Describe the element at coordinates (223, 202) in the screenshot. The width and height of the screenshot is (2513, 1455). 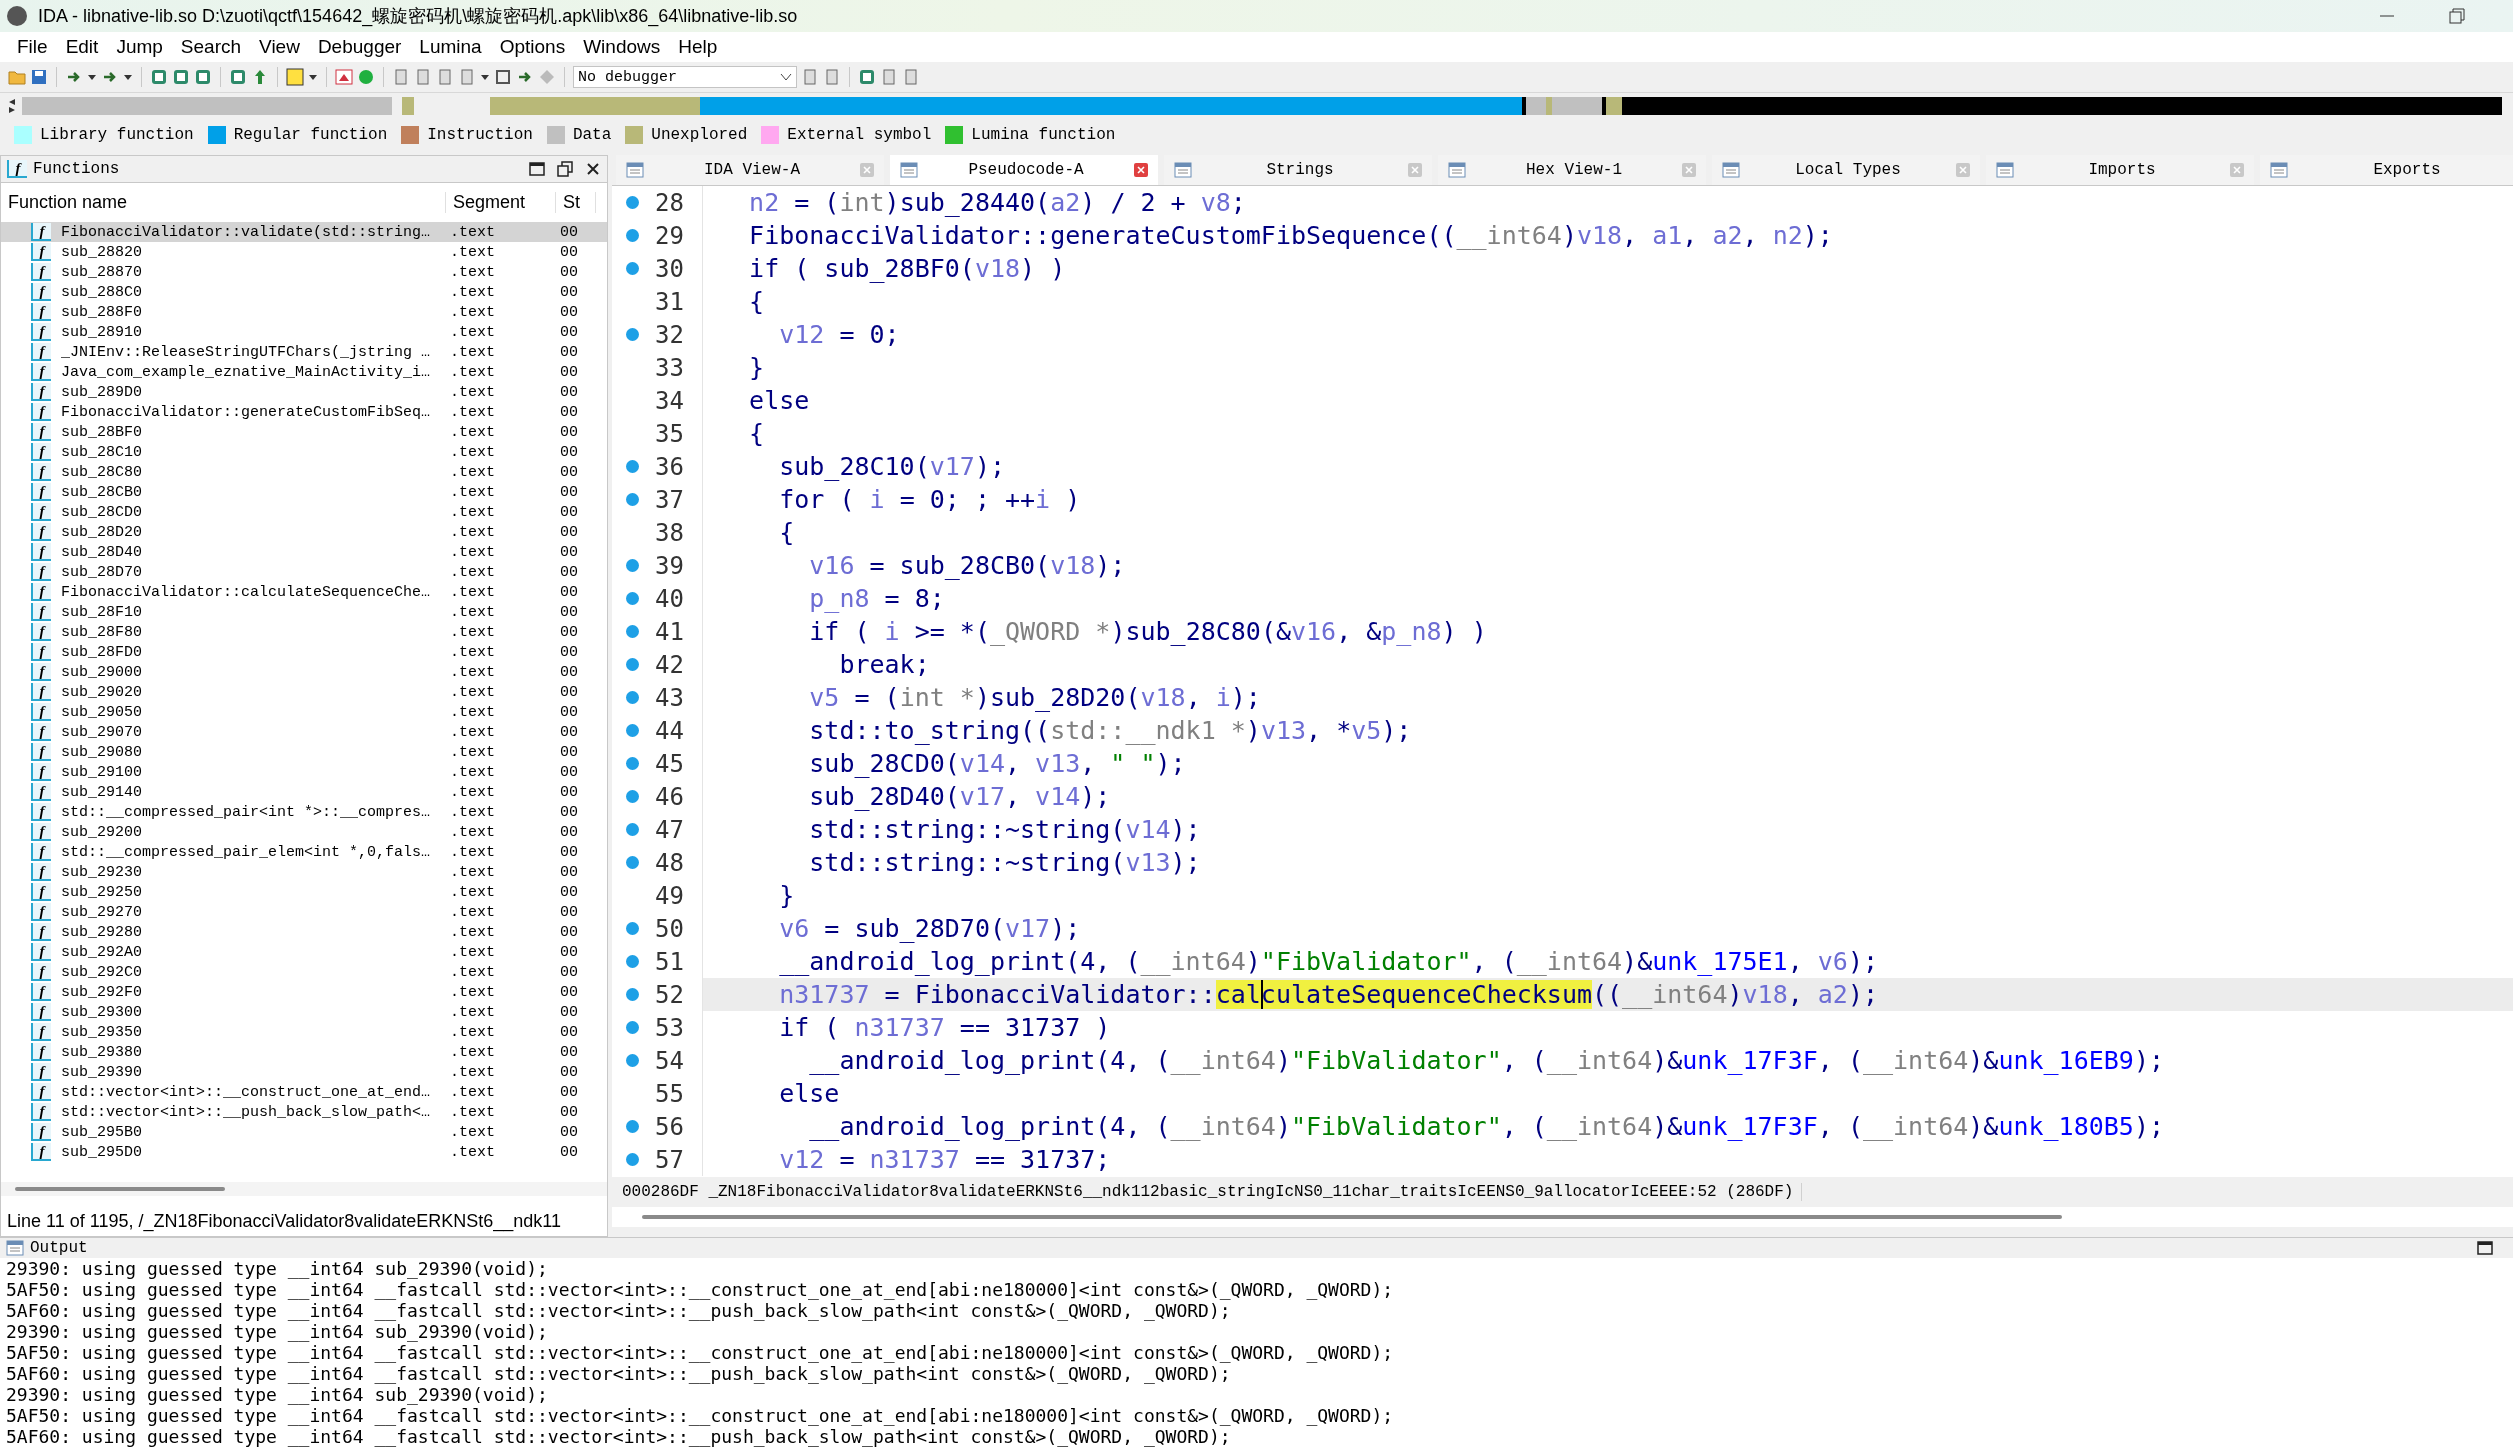
I see `column-header: Function name` at that location.